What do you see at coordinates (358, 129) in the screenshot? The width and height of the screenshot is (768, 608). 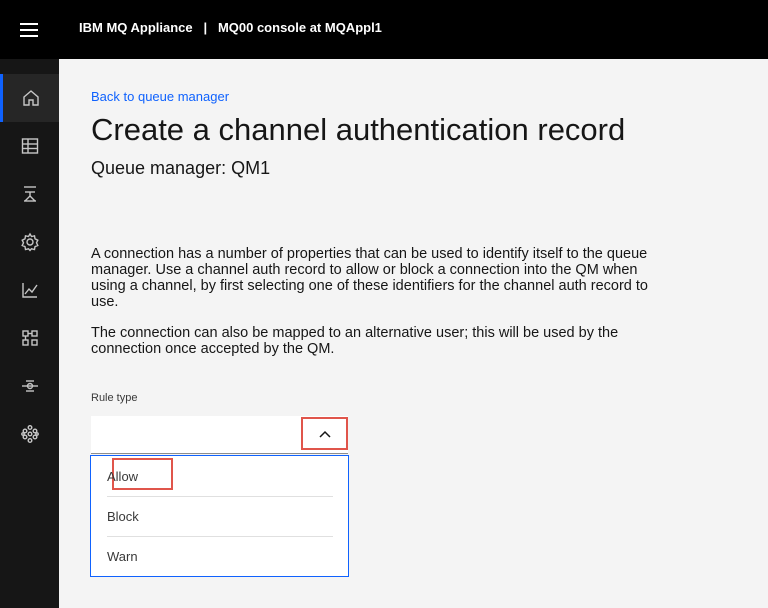 I see `page-title: Create a channel authentication record` at bounding box center [358, 129].